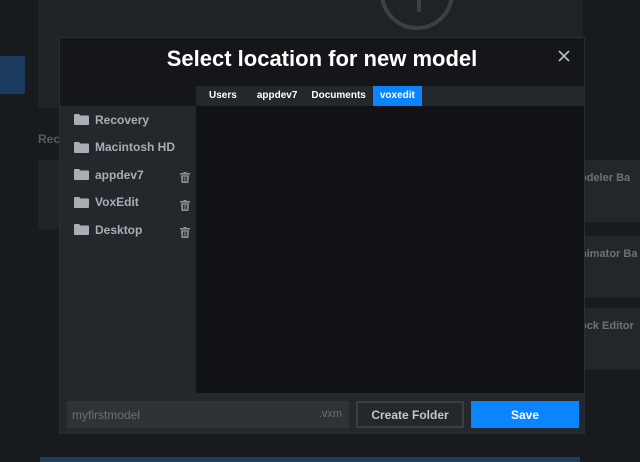  I want to click on bg-sidebar-highlight, so click(12, 75).